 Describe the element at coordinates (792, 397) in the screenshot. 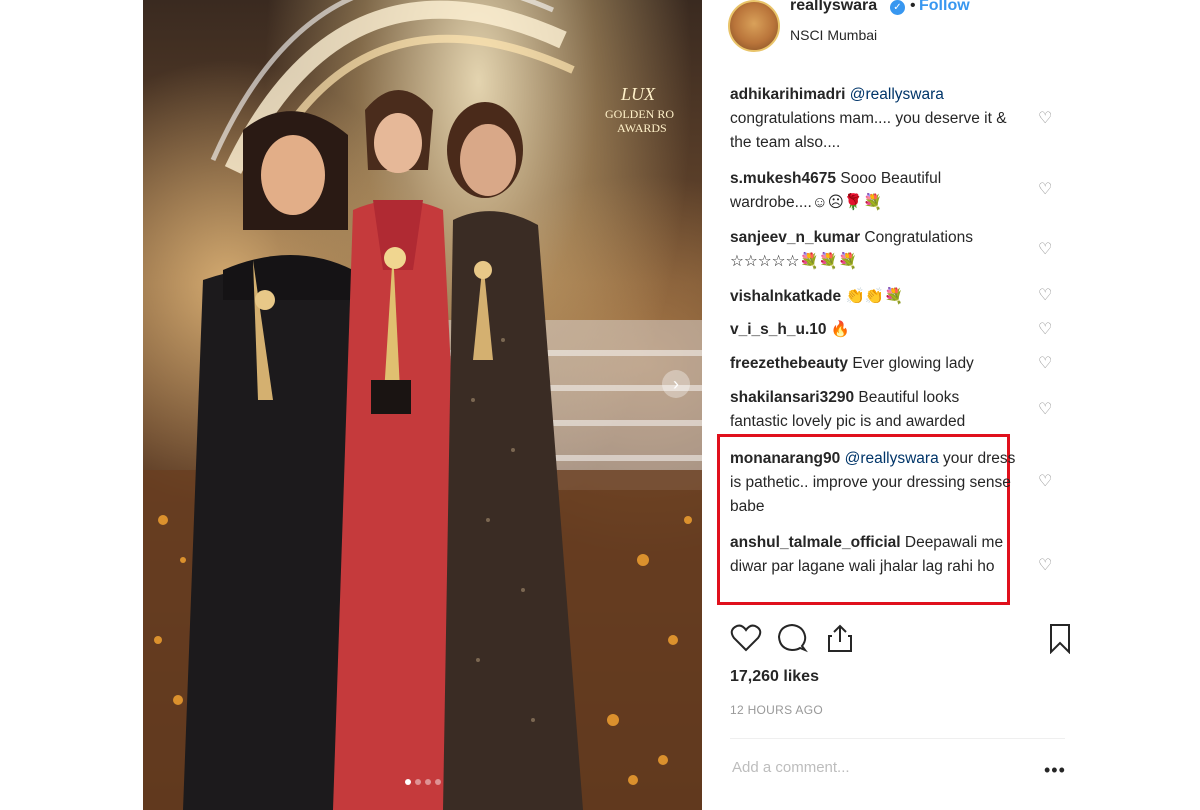

I see `comment-user: shakilansari3290` at that location.